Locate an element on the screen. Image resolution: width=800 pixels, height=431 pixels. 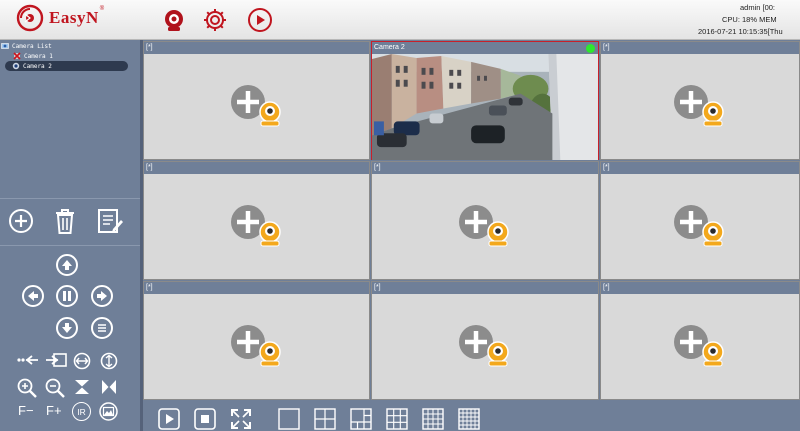
video-cell-2: Camera 2 is located at coordinates (485, 101).